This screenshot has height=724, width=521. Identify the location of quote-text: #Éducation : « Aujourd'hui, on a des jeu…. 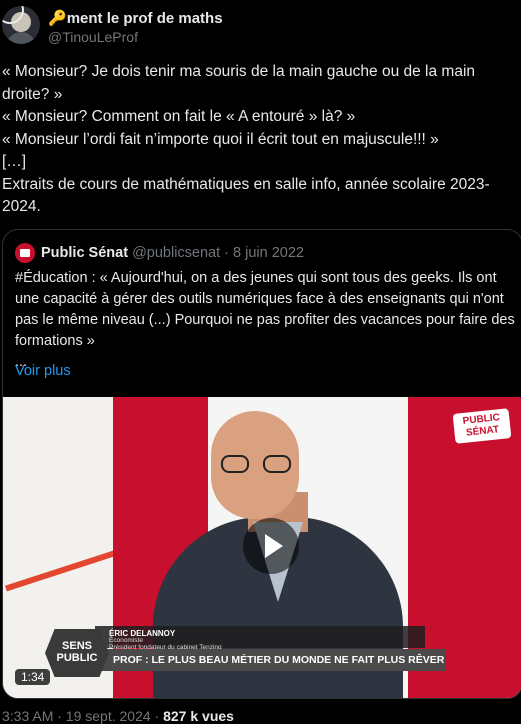
(267, 320).